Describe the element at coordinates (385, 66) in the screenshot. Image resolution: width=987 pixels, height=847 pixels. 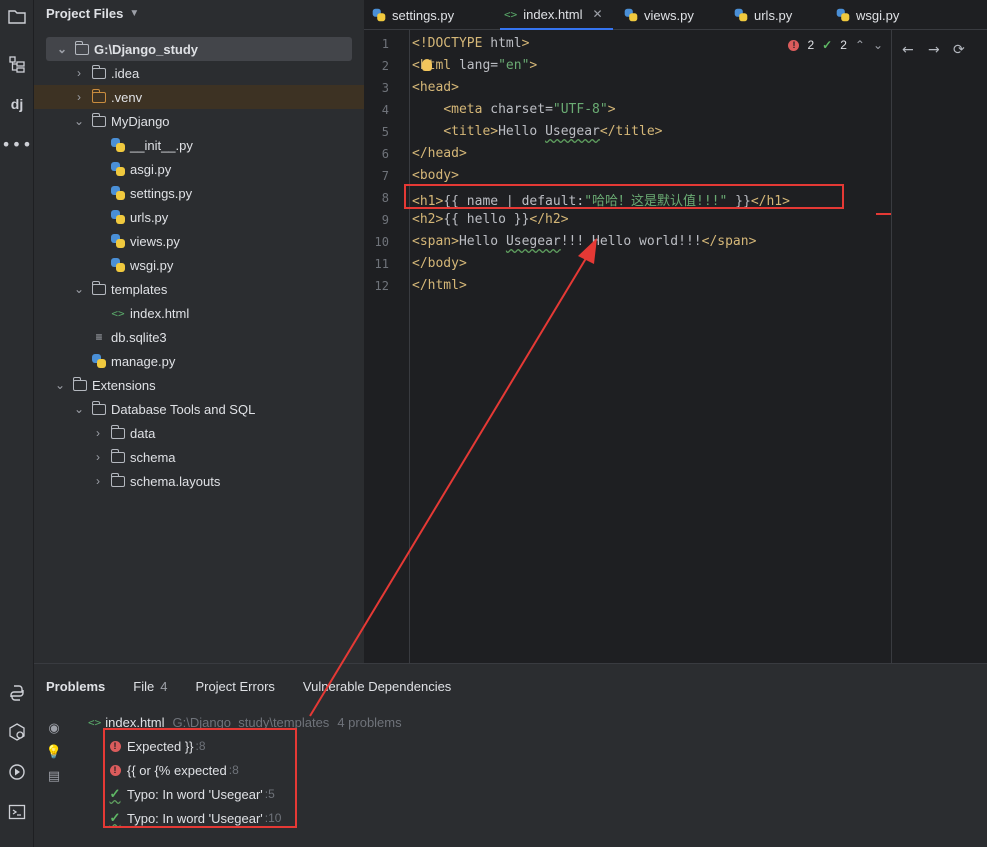
I see `line-number: 2` at that location.